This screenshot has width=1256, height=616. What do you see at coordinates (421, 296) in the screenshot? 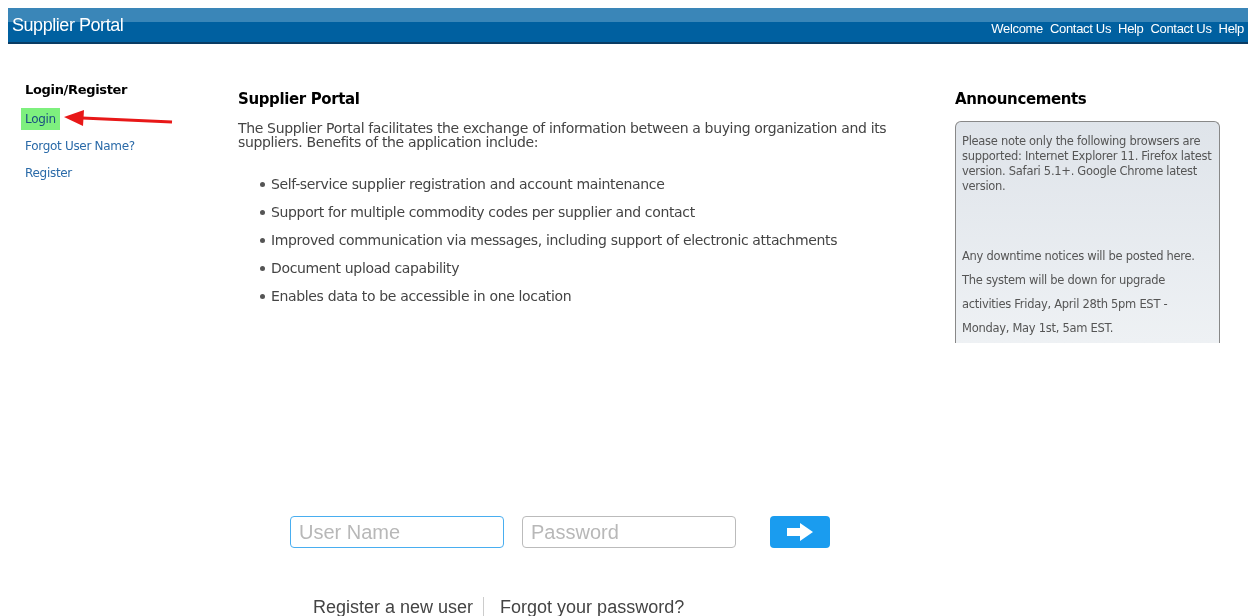
I see `benefit-text: Enables data to be accessible in one location` at bounding box center [421, 296].